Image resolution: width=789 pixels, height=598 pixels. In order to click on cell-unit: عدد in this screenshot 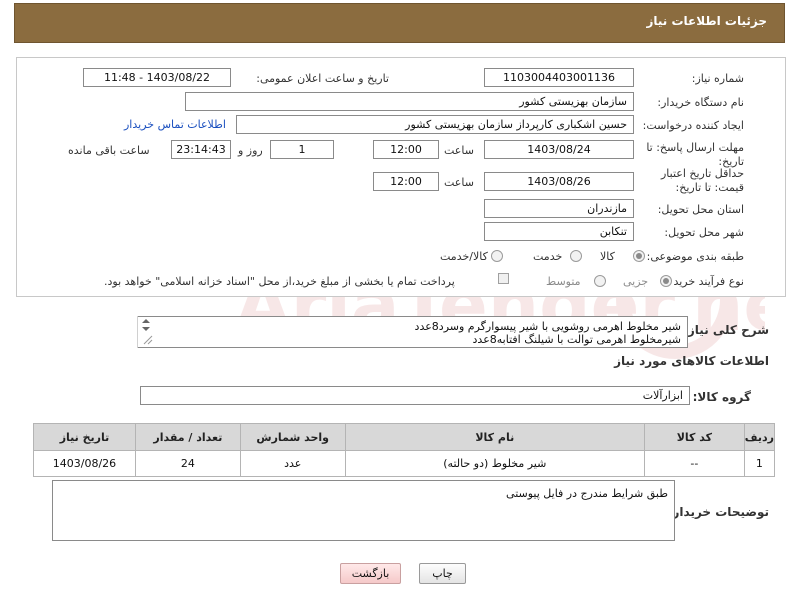, I will do `click(292, 463)`.